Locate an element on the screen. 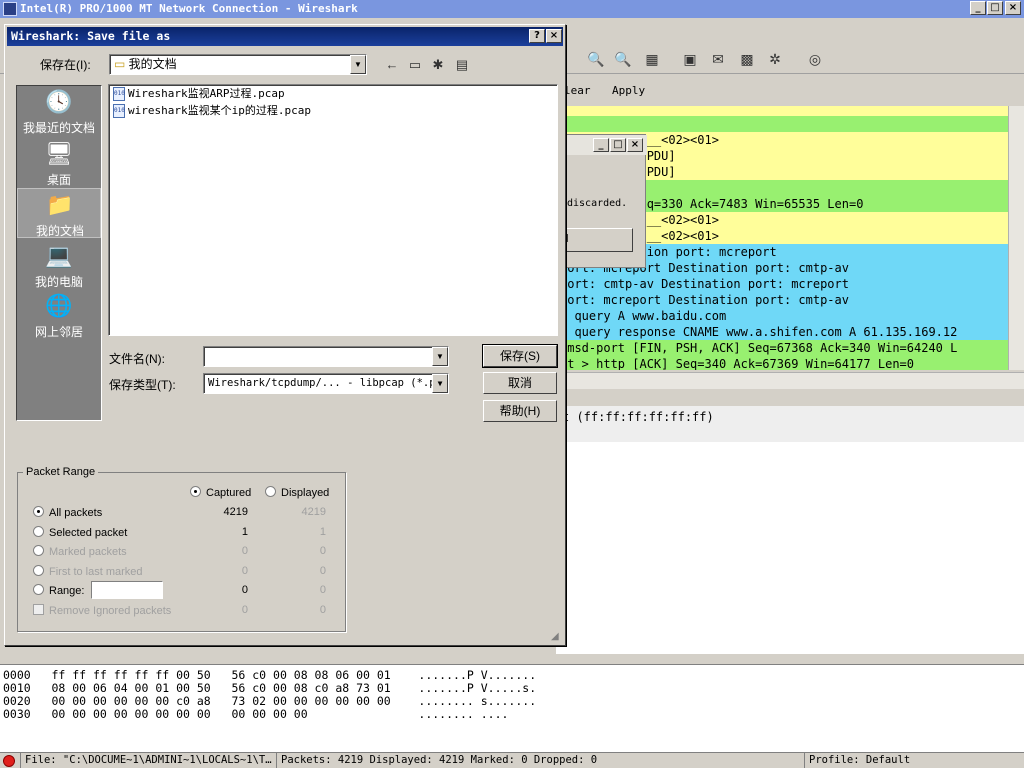 Image resolution: width=1024 pixels, height=768 pixels. close-button: × is located at coordinates (1013, 8).